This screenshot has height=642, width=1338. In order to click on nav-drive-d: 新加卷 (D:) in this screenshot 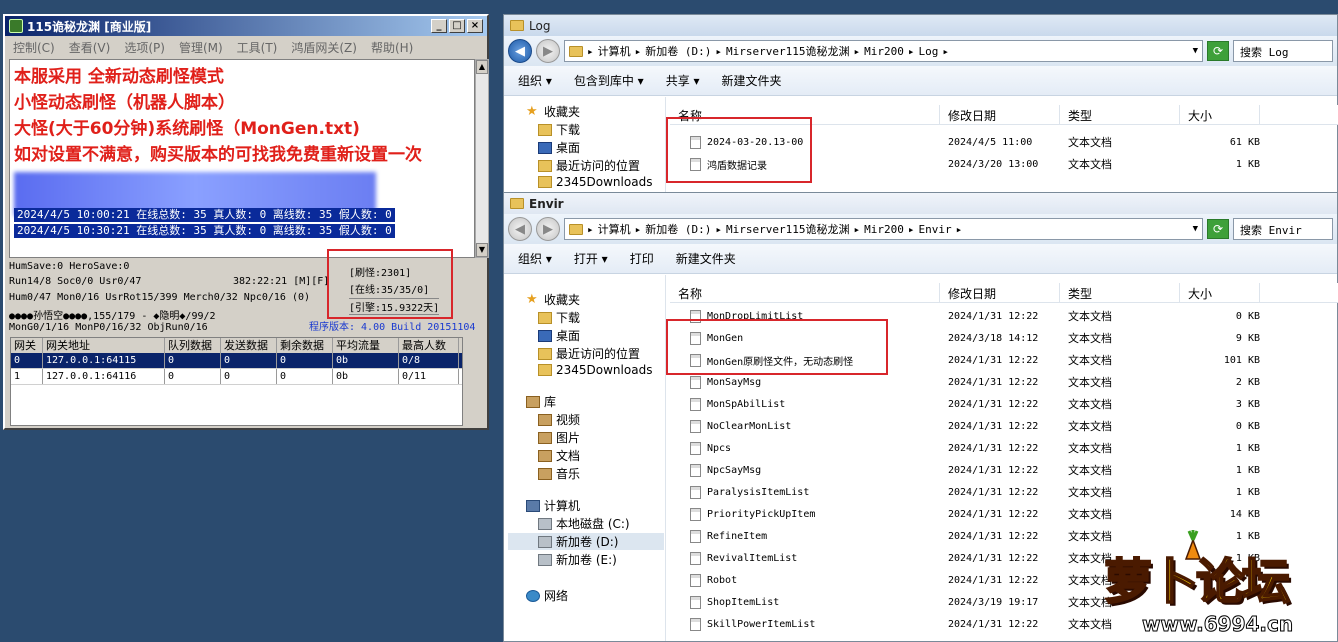, I will do `click(586, 541)`.